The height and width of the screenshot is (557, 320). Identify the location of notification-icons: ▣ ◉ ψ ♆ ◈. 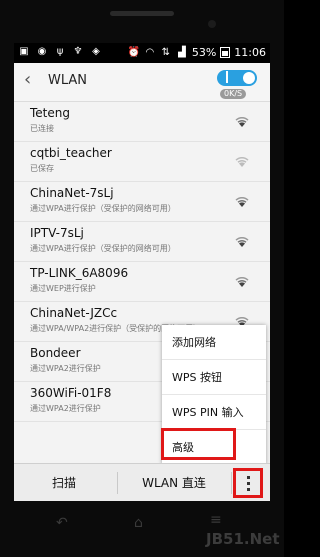
(60, 52).